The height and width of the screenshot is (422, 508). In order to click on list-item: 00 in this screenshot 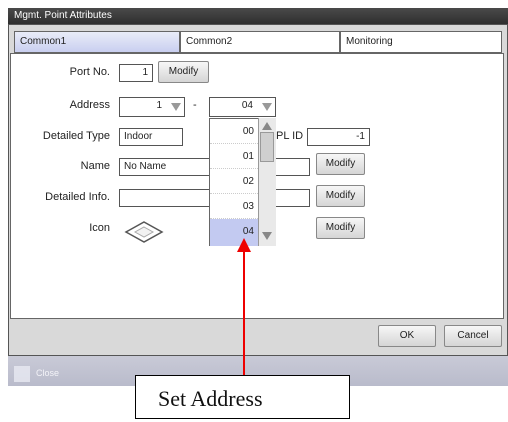, I will do `click(235, 131)`.